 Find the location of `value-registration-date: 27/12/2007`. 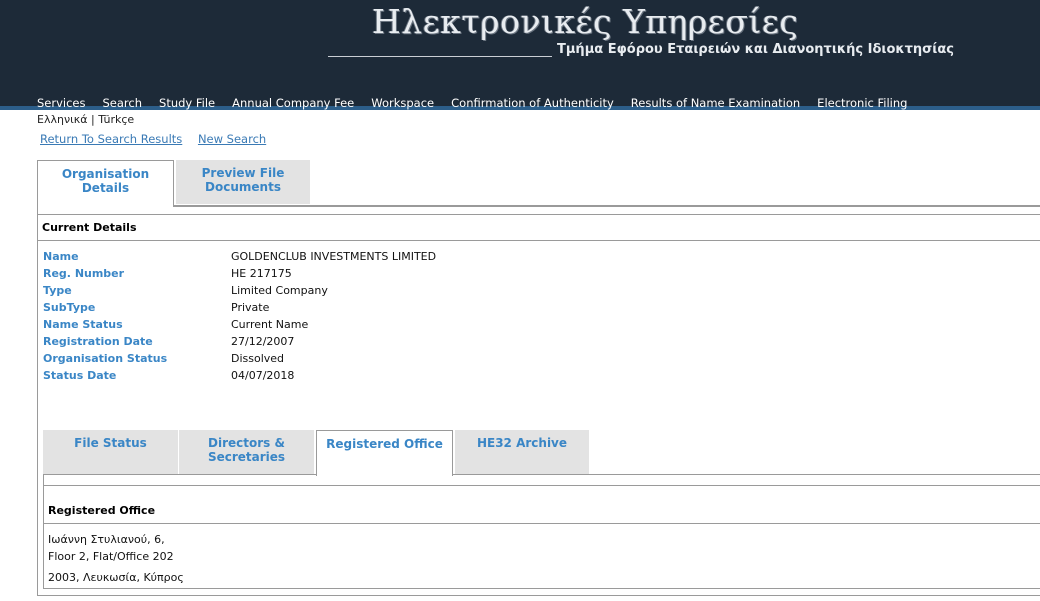

value-registration-date: 27/12/2007 is located at coordinates (263, 341).